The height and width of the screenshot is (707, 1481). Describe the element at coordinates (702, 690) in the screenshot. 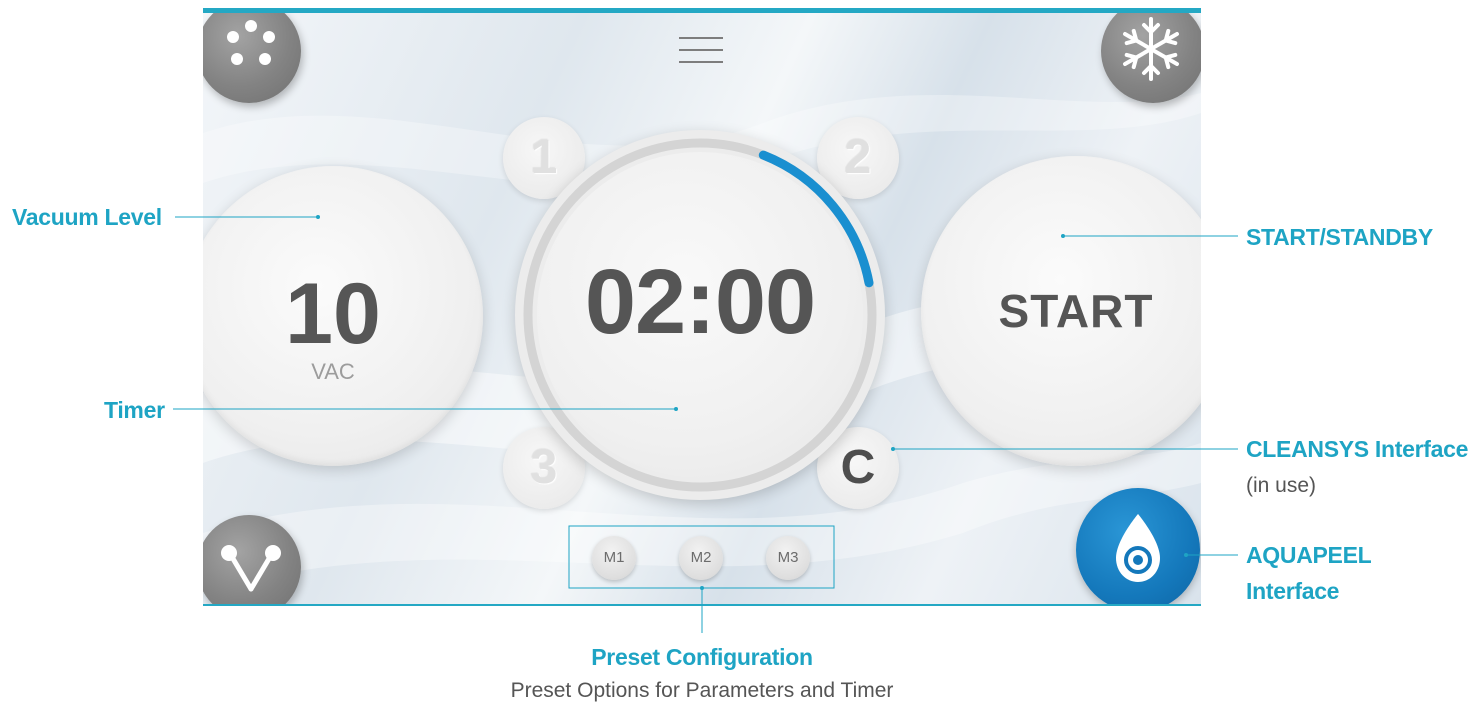

I see `preset-configuration-subtitle: Preset Options for Parameters and Timer` at that location.